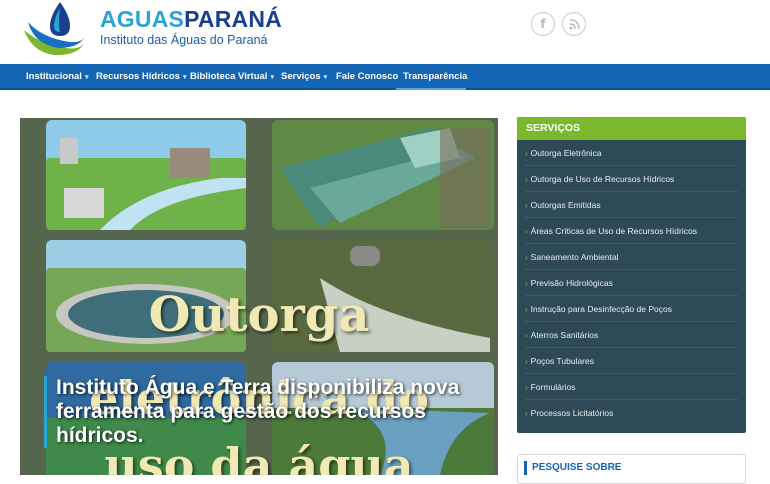  I want to click on service-item-instrucao-pocos: › Instrução para Desinfecção de Poços, so click(631, 309).